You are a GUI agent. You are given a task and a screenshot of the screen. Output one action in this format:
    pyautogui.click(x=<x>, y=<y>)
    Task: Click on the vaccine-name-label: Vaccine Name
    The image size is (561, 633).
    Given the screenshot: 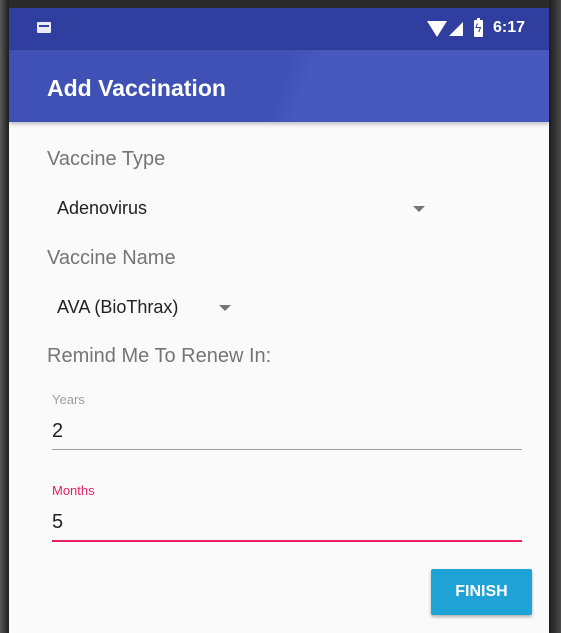 What is the action you would take?
    pyautogui.click(x=111, y=258)
    